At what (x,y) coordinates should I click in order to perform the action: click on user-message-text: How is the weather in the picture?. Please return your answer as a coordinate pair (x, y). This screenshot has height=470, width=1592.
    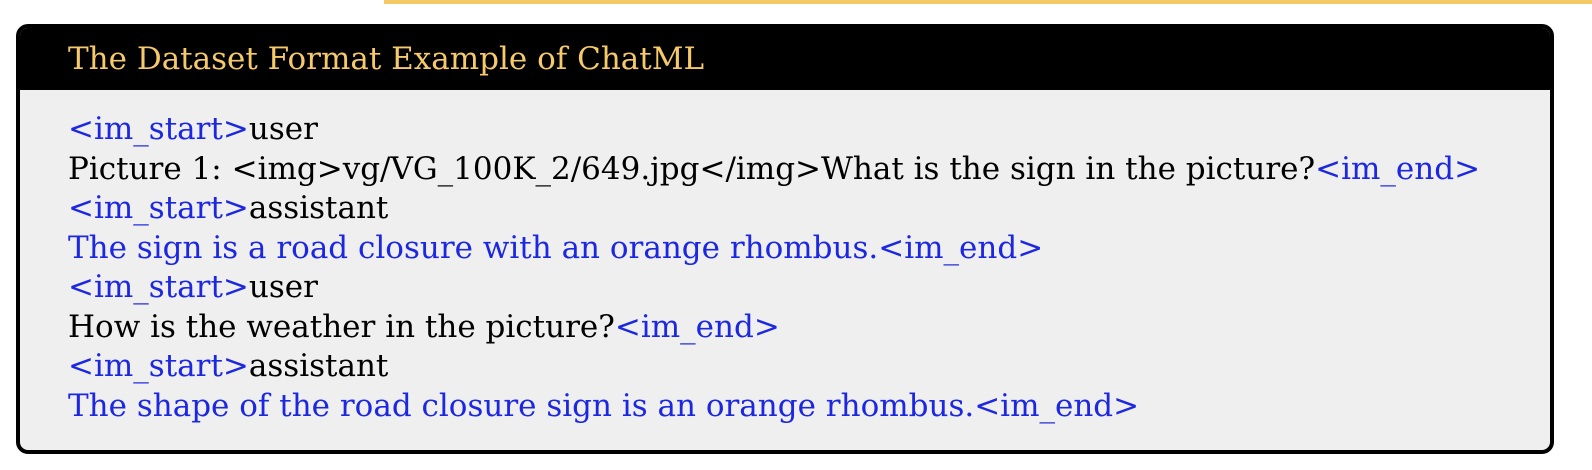
    Looking at the image, I should click on (341, 326).